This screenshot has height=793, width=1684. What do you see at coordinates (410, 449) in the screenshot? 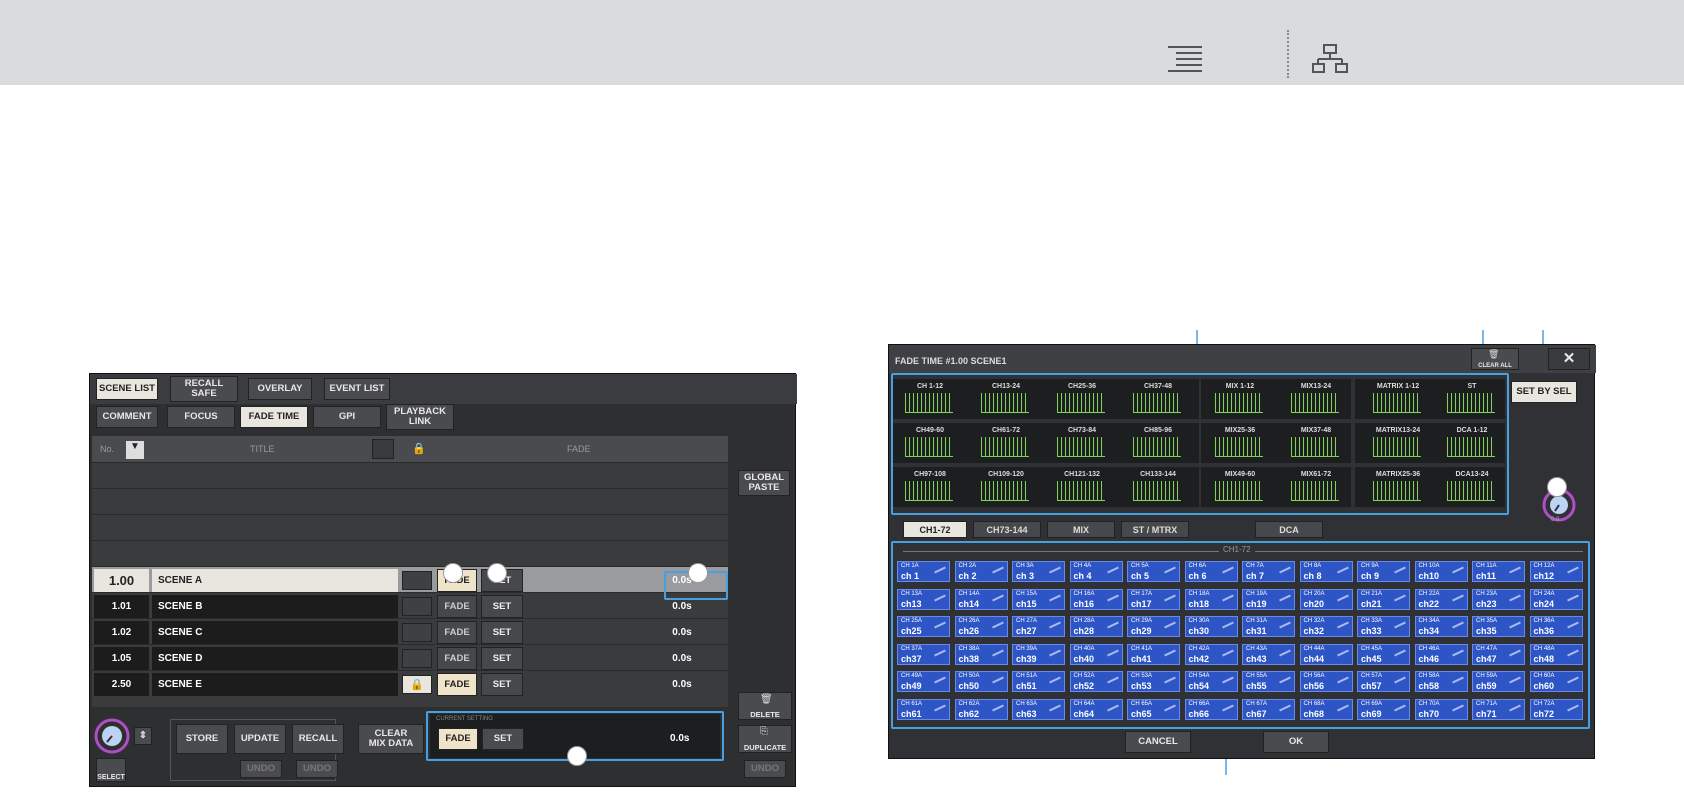
I see `table-header: No. ▼ TITLE 🔒 FADE` at bounding box center [410, 449].